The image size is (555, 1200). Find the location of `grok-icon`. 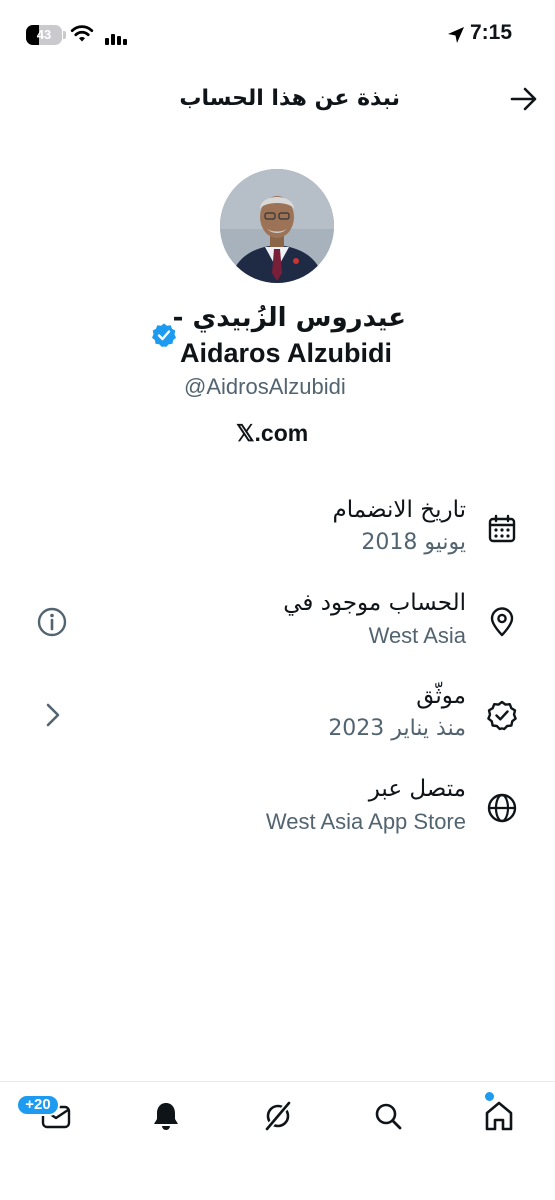

grok-icon is located at coordinates (278, 1116).